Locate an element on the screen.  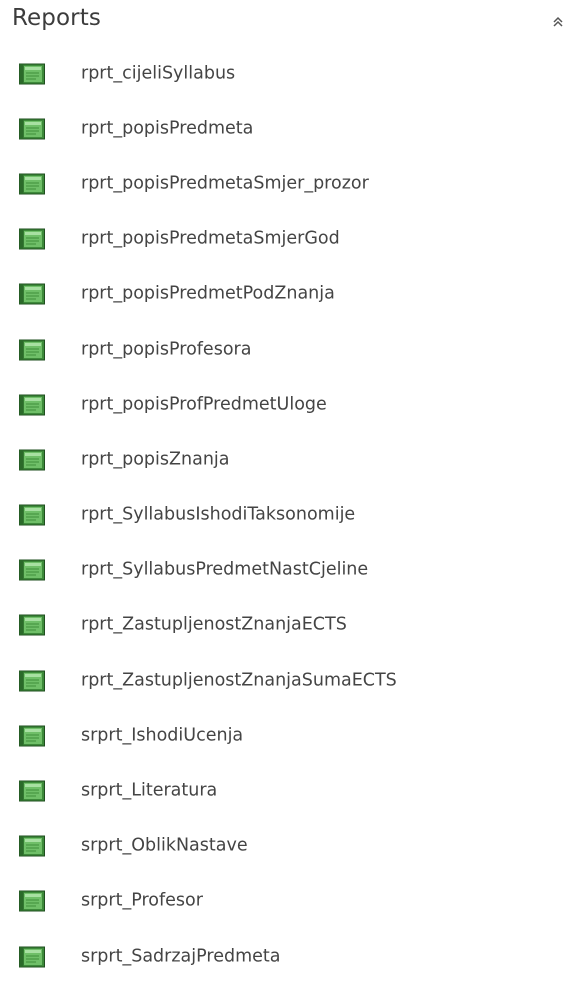
report-item-label: srprt_SadrzajPredmeta is located at coordinates (181, 956).